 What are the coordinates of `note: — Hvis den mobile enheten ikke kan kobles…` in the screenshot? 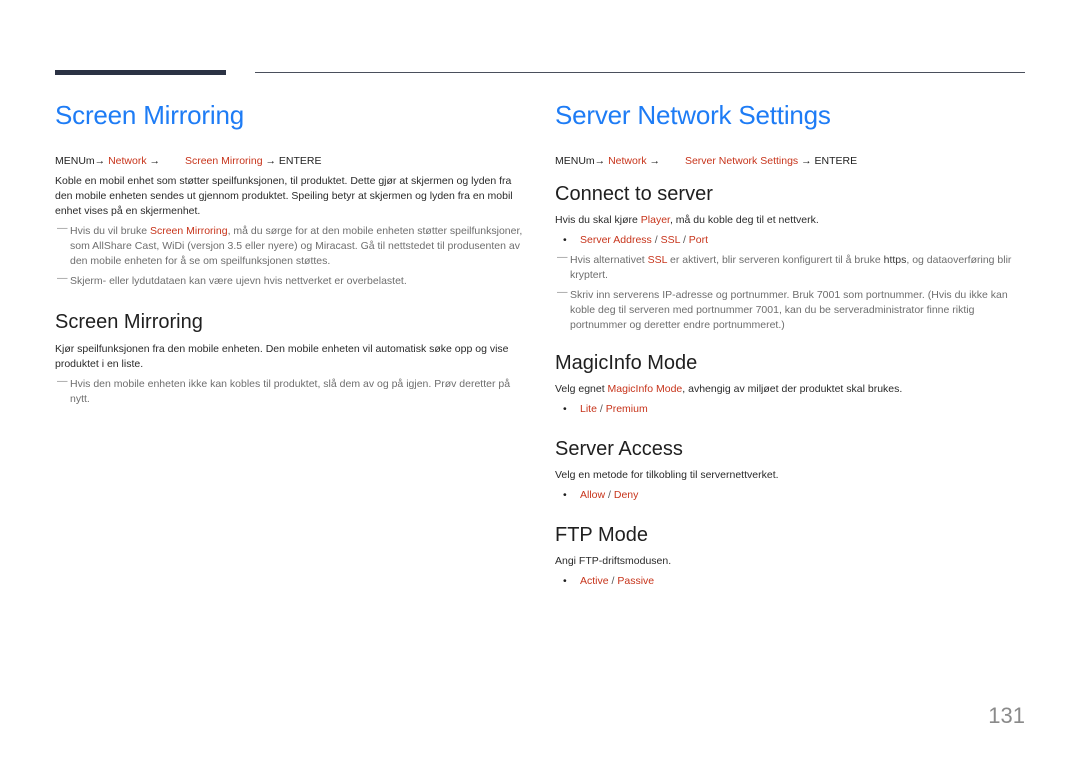 It's located at (290, 391).